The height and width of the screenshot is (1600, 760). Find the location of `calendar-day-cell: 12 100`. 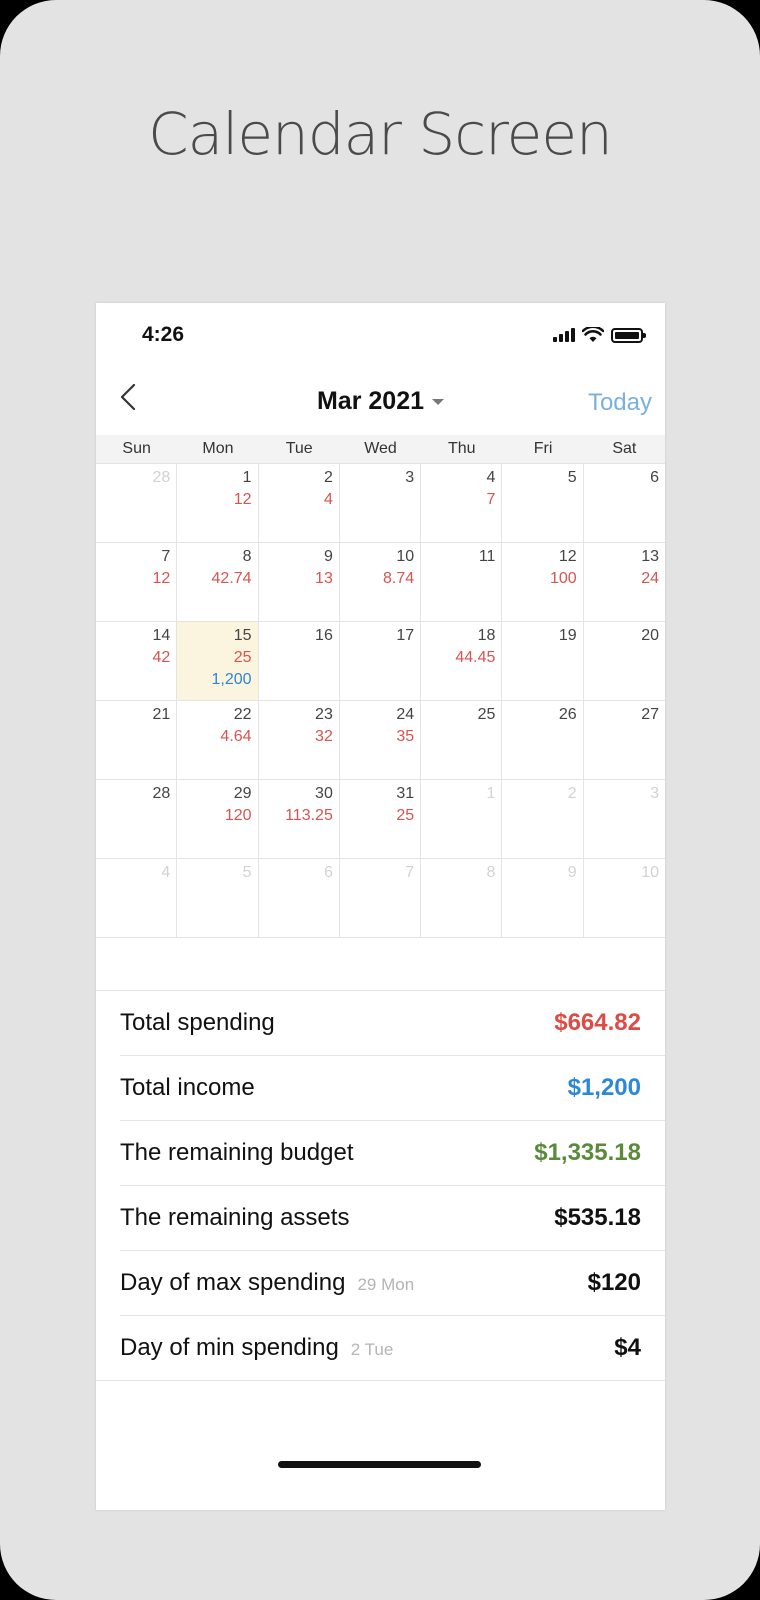

calendar-day-cell: 12 100 is located at coordinates (543, 582).